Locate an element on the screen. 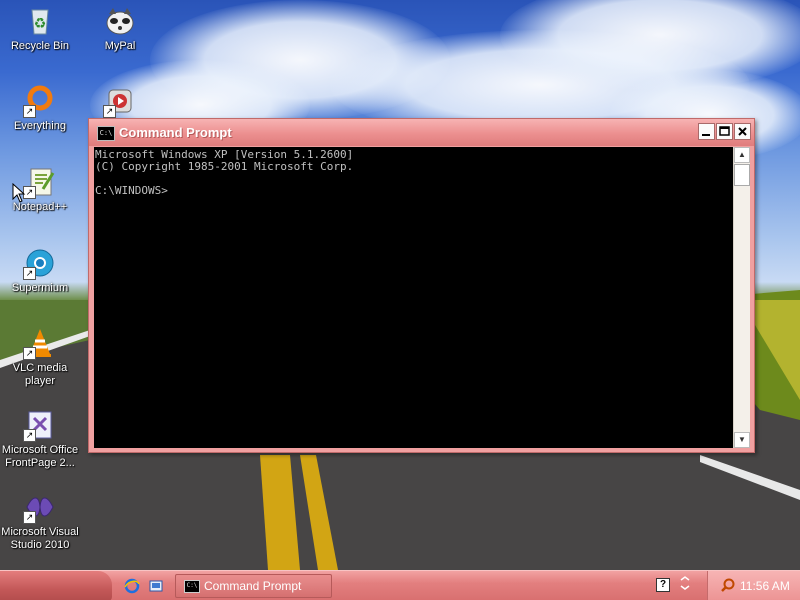 The height and width of the screenshot is (600, 800). maximize-button is located at coordinates (724, 131).